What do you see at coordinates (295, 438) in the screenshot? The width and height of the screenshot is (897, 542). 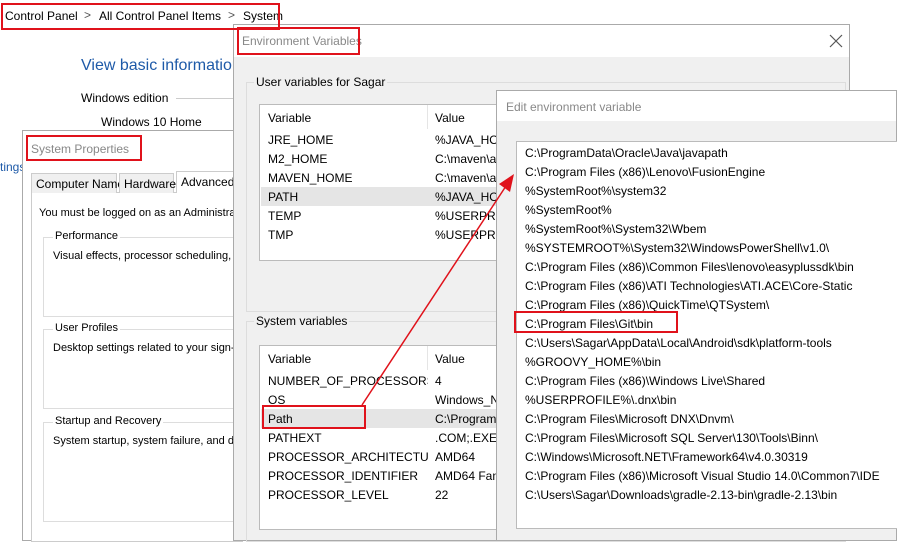 I see `variable-name-cell: PATHEXT` at bounding box center [295, 438].